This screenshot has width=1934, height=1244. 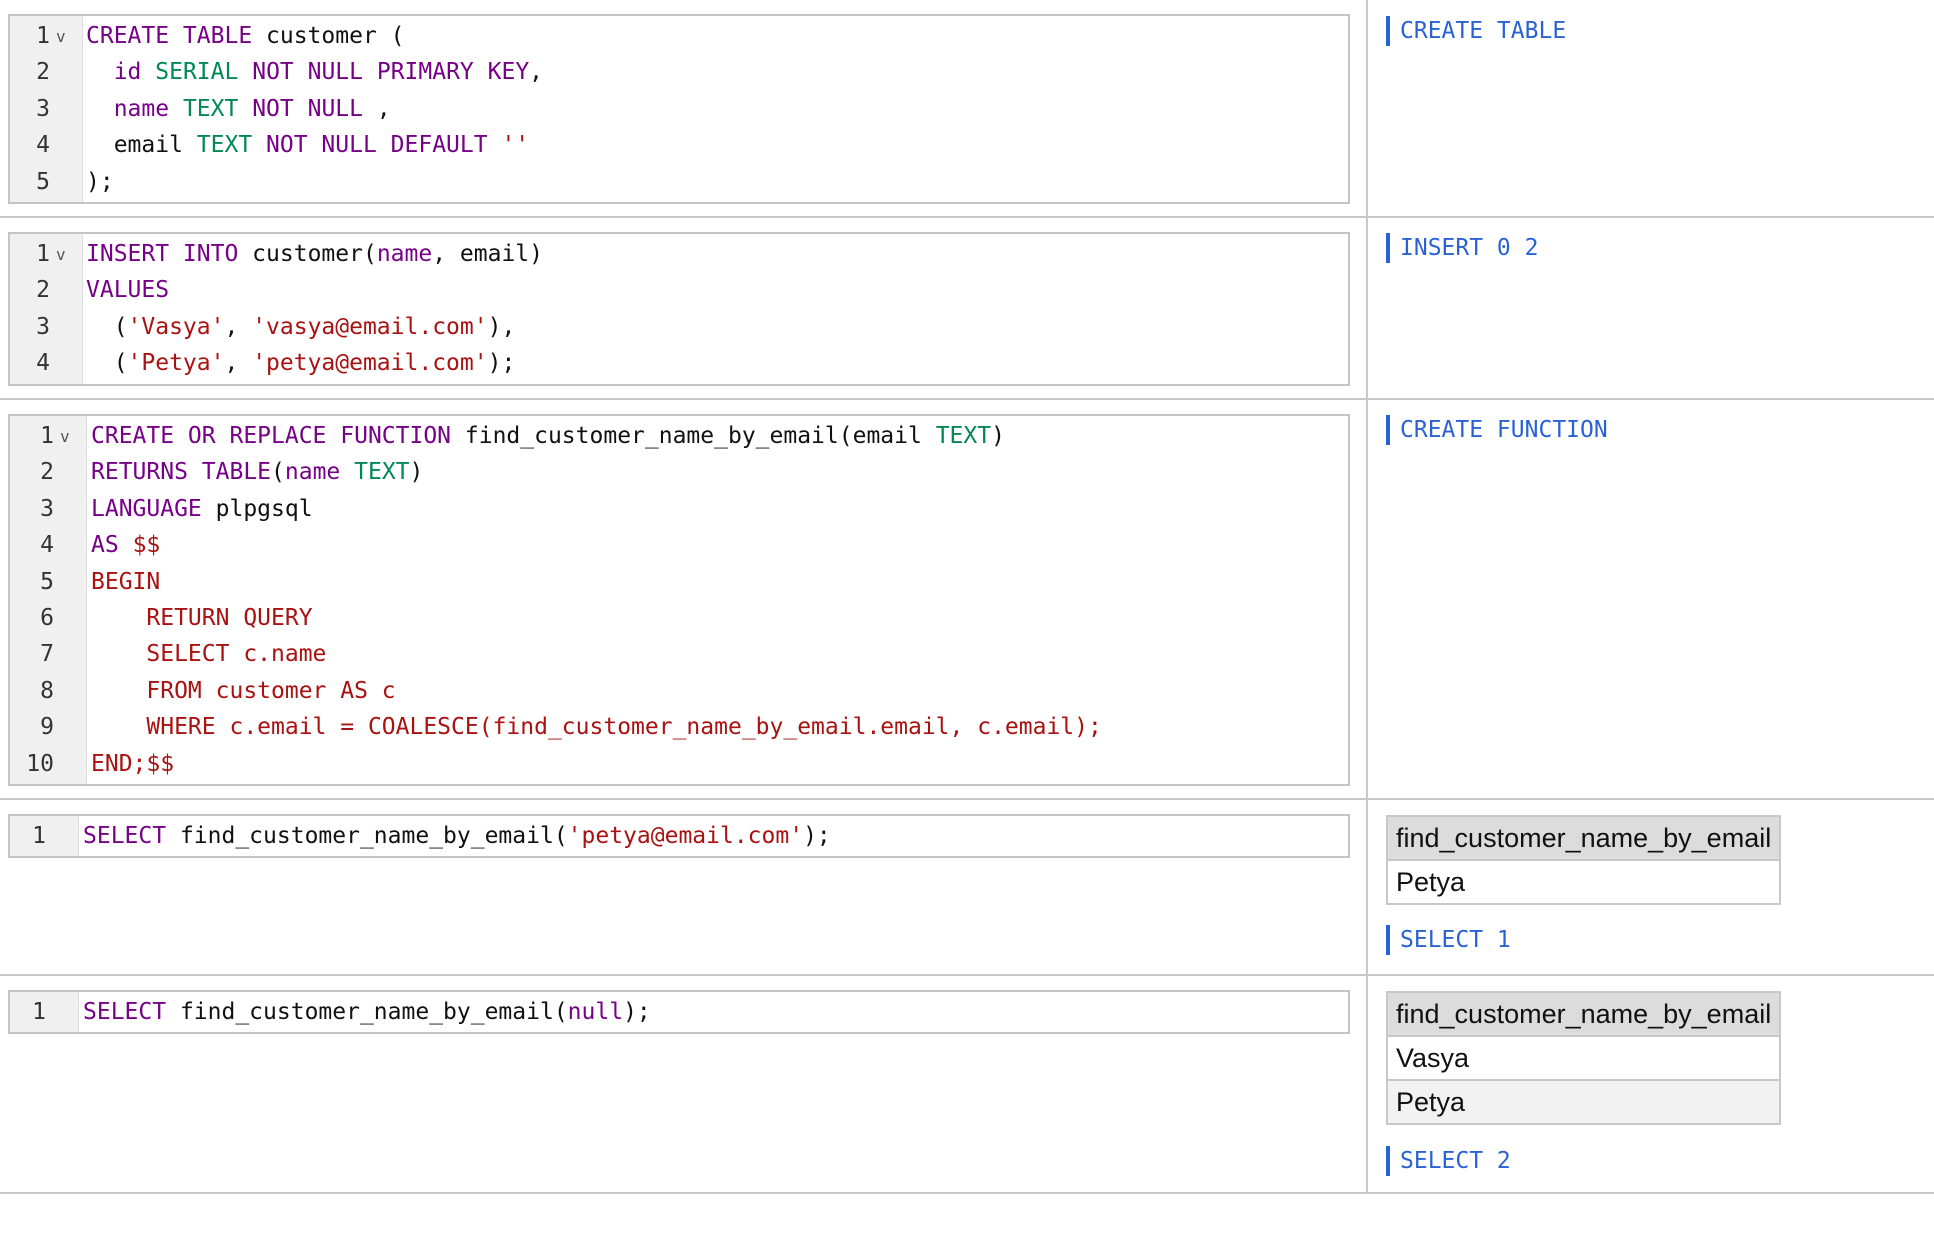 I want to click on sql-token: AS, so click(x=105, y=545).